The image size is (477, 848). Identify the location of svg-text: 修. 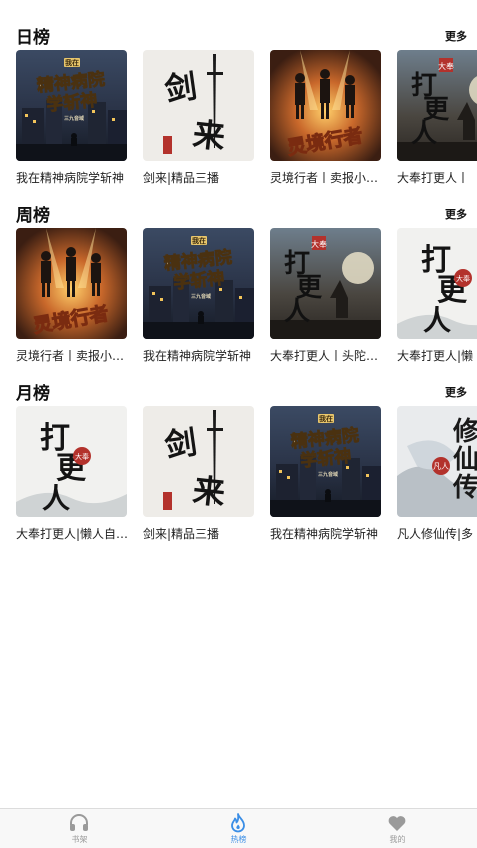
(464, 431).